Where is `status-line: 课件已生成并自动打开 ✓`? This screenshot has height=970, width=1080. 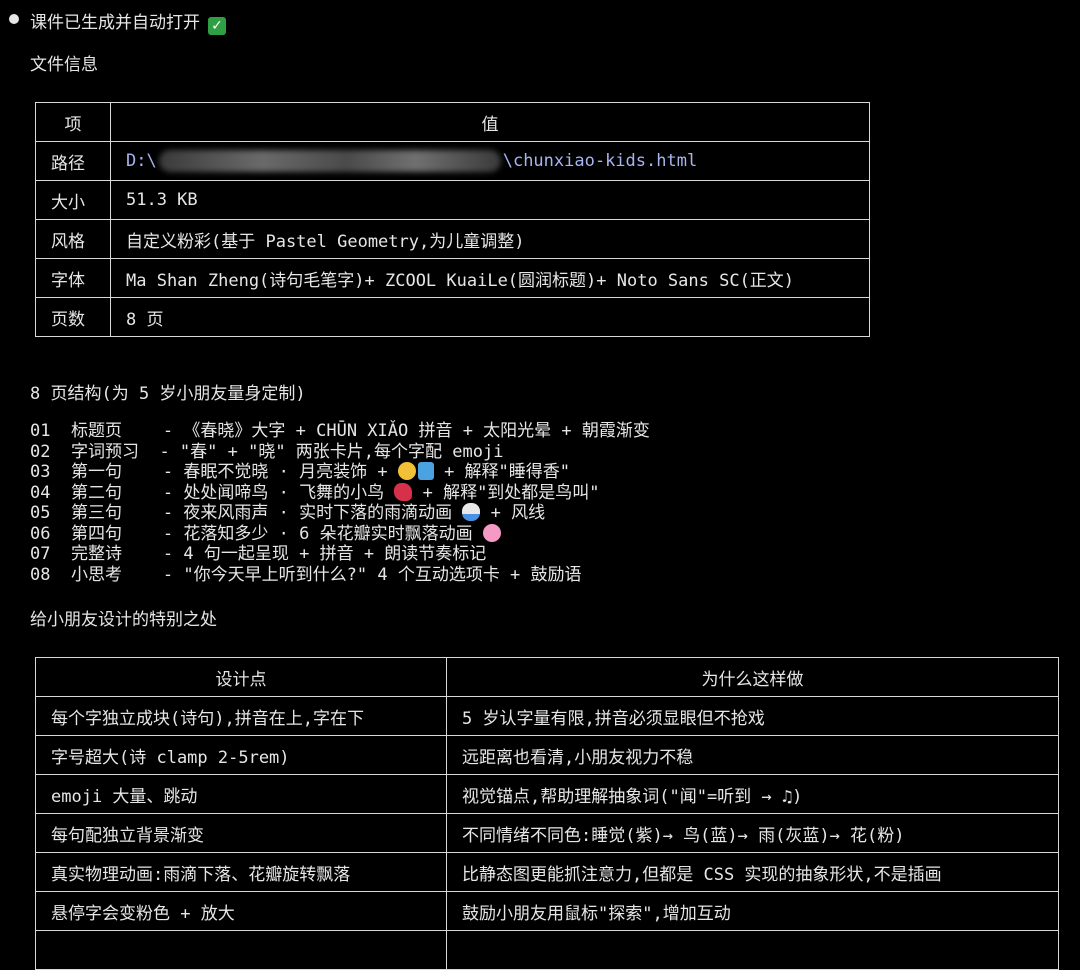
status-line: 课件已生成并自动打开 ✓ is located at coordinates (128, 21).